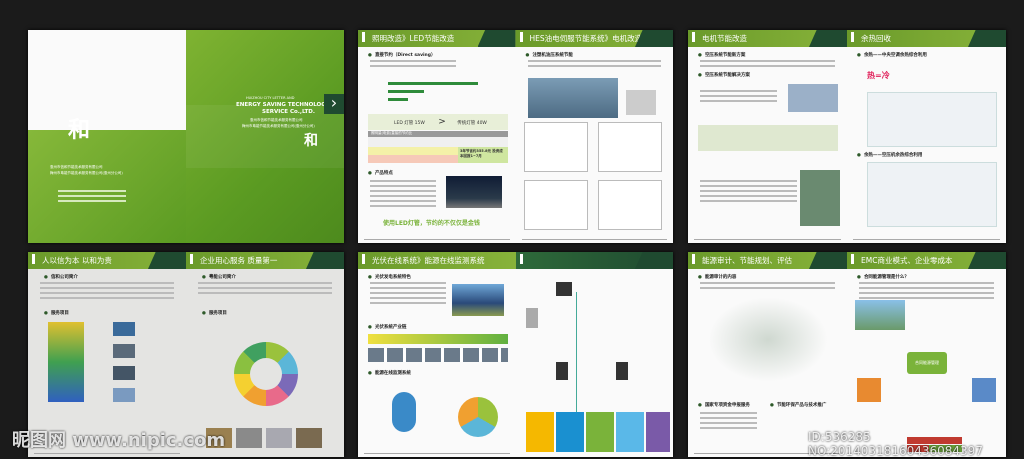  Describe the element at coordinates (76, 167) in the screenshot. I see `cover-cn-1: 惠州市信和节能技术服务有限公司` at that location.